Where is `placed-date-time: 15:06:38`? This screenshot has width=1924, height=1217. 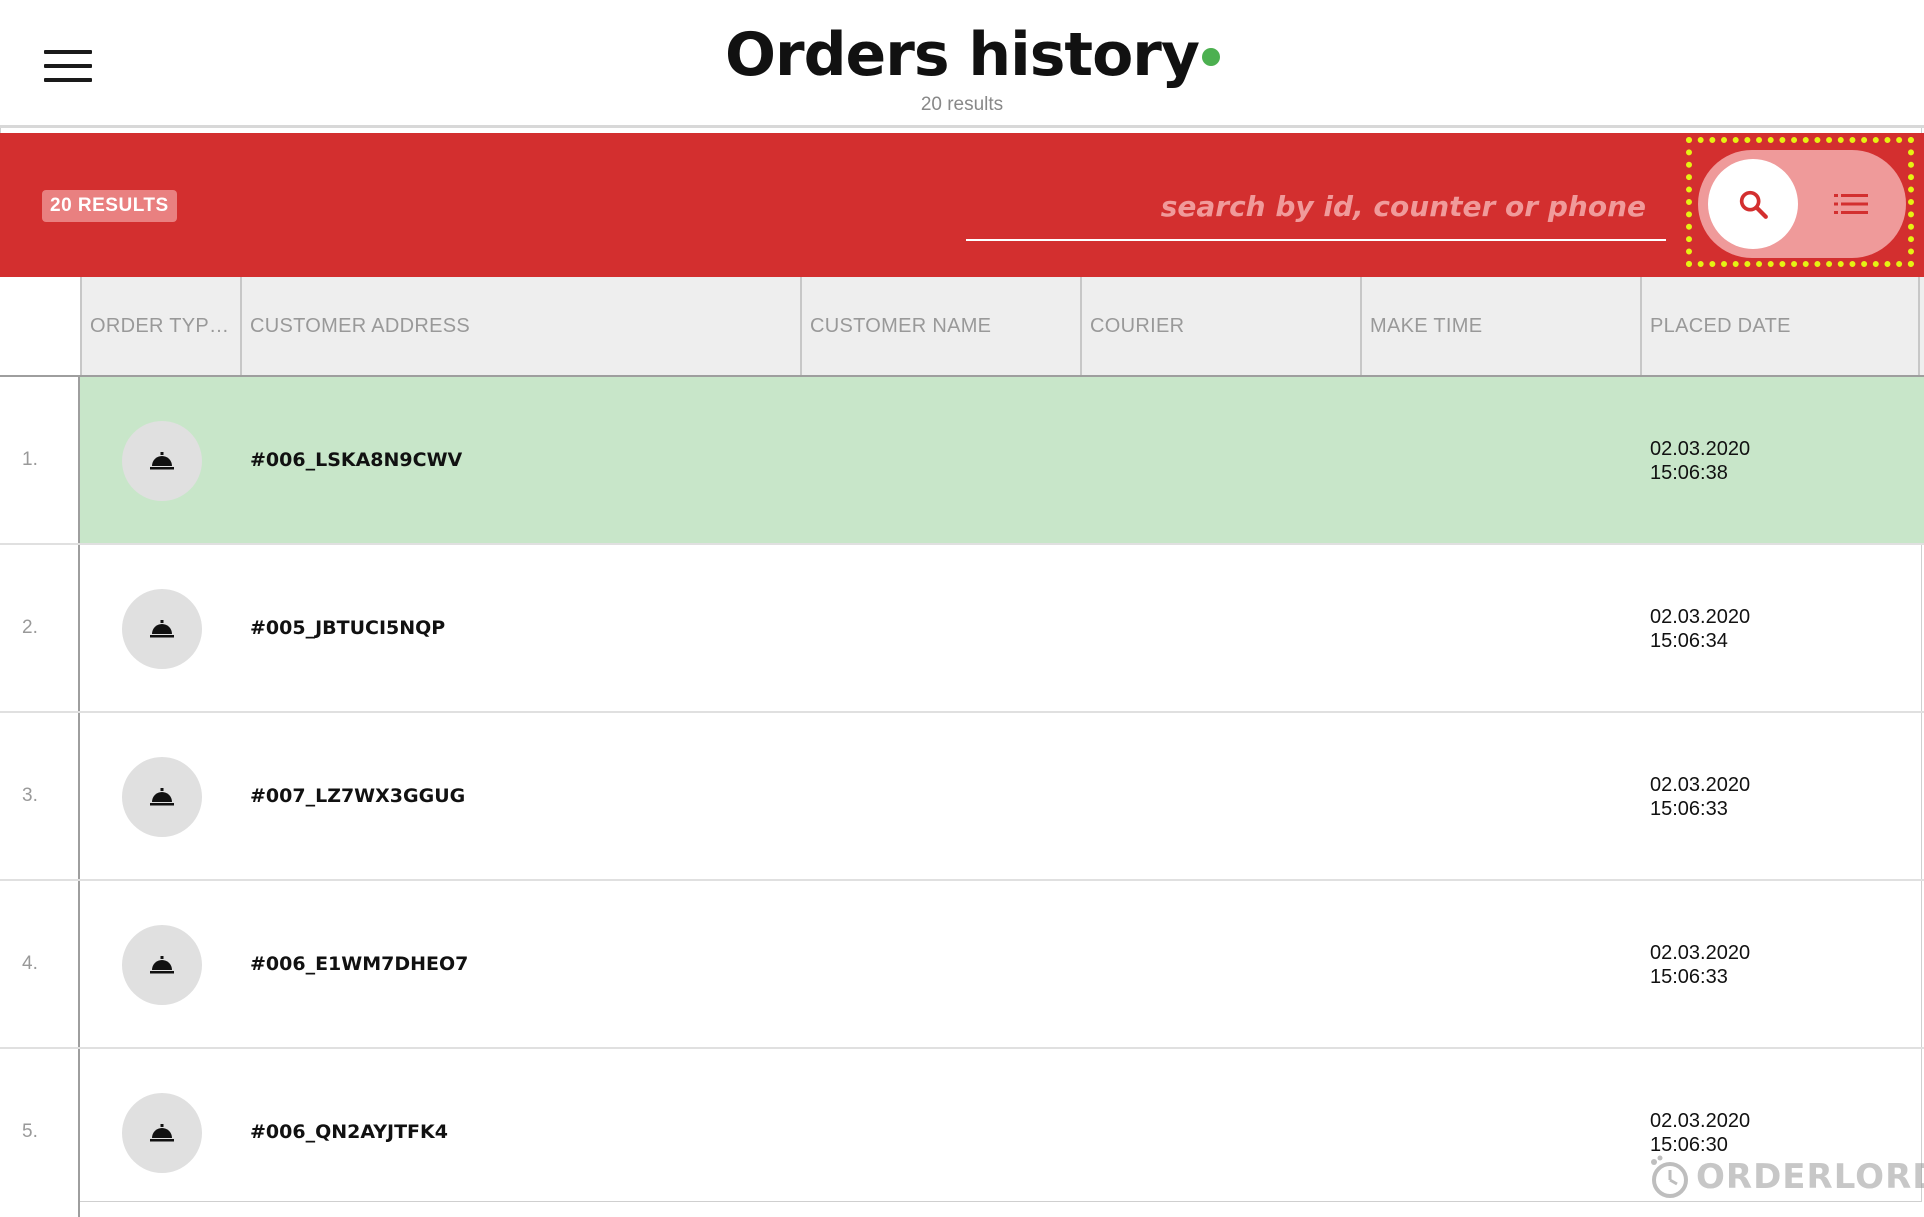 placed-date-time: 15:06:38 is located at coordinates (1689, 473).